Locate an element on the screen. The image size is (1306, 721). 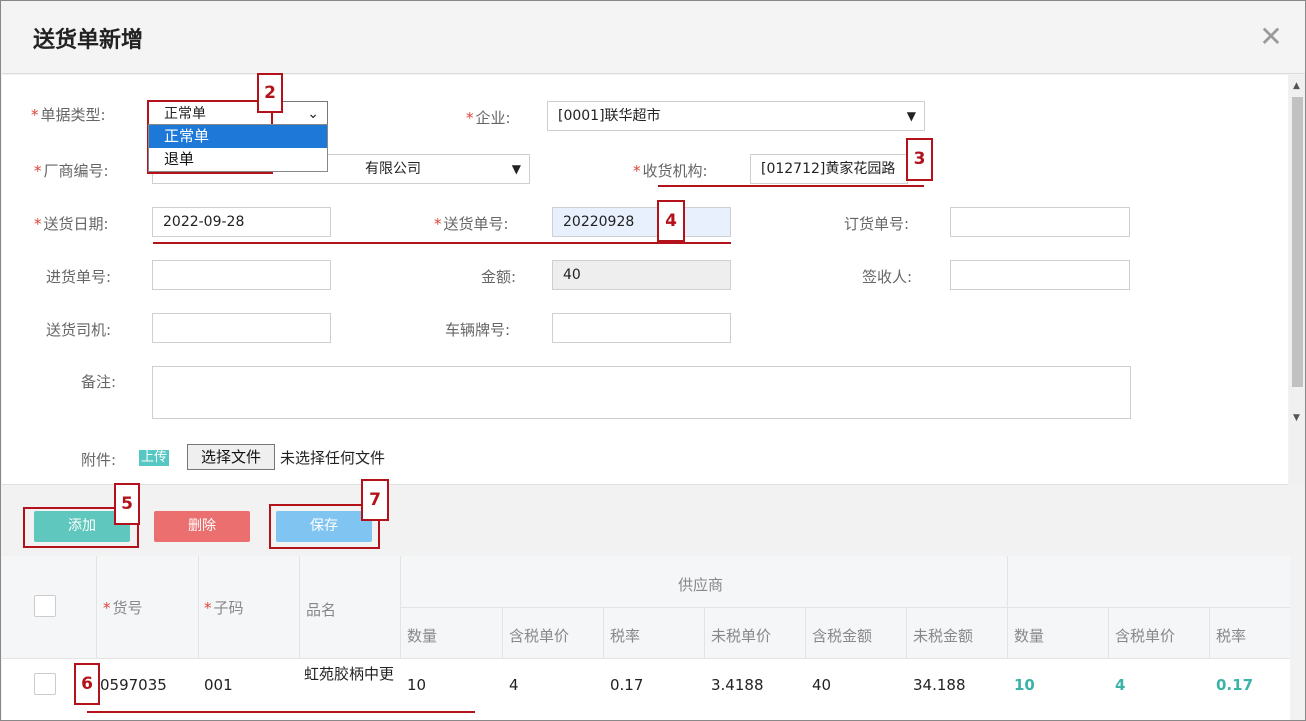
remark-label: 备注: is located at coordinates (99, 382).